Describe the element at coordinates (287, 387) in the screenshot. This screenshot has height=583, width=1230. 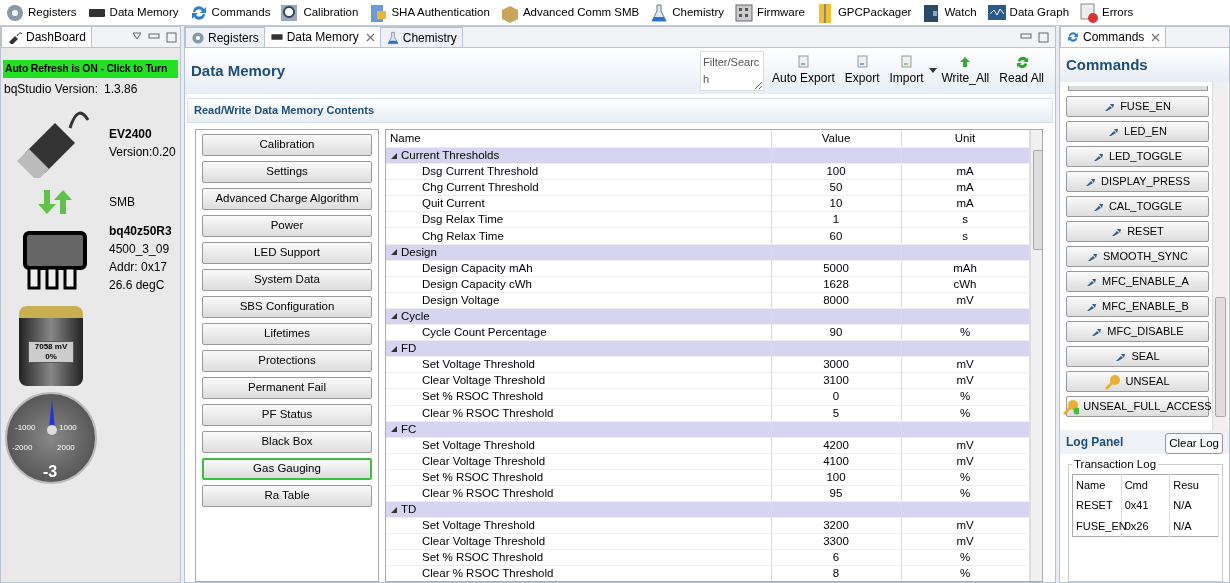
I see `category-button: Permanent Fail` at that location.